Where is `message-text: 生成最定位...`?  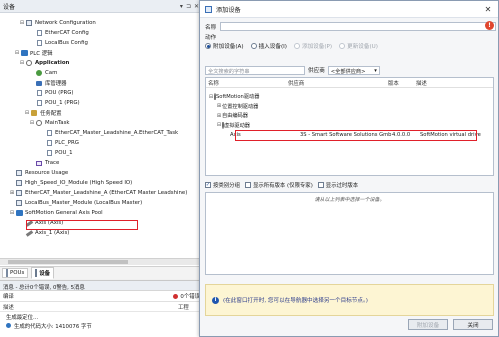 message-text: 生成最定位... is located at coordinates (22, 317).